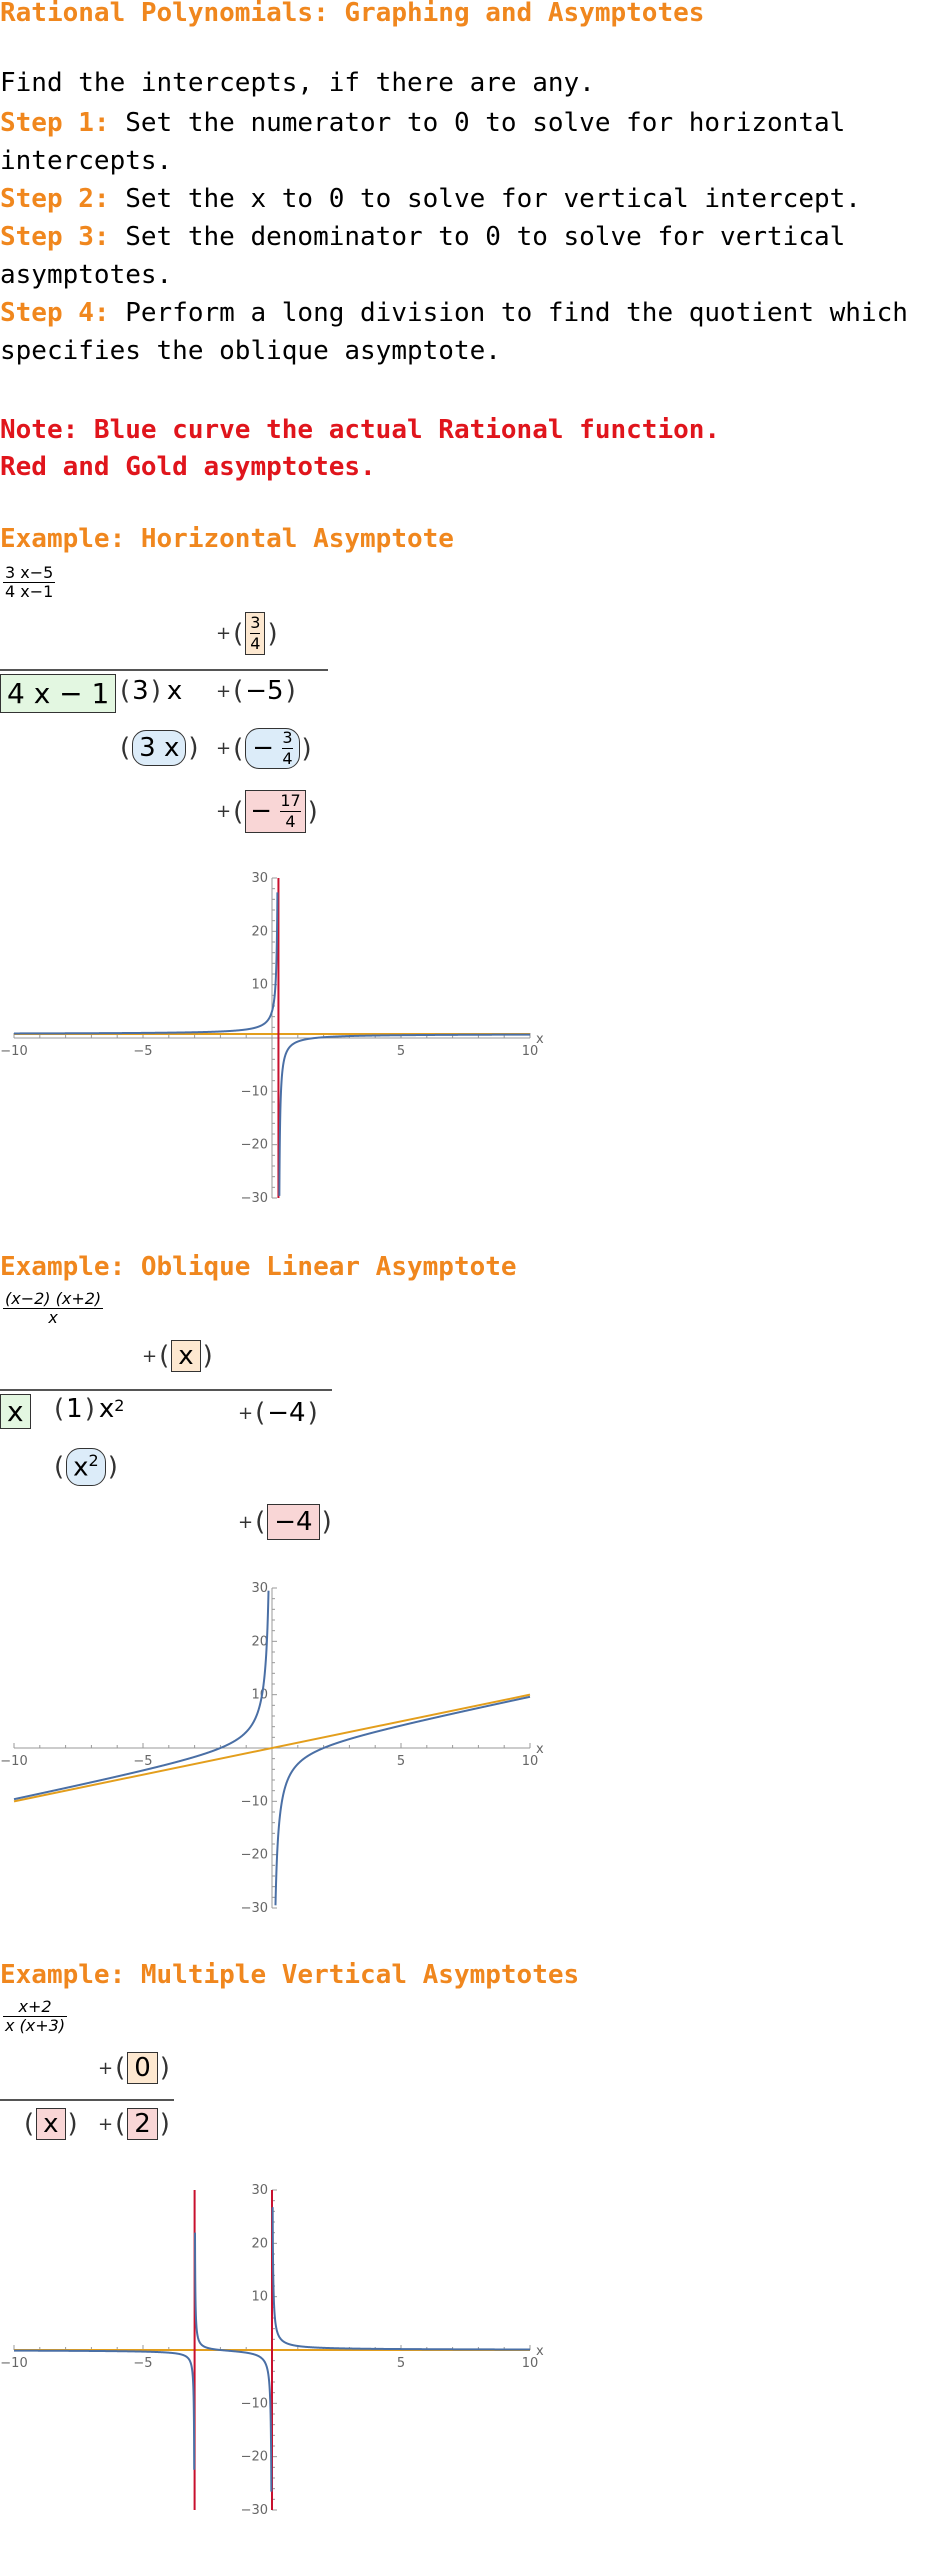 Image resolution: width=928 pixels, height=2573 pixels. I want to click on example-title: Example: Multiple Vertical Asymptotes, so click(290, 1975).